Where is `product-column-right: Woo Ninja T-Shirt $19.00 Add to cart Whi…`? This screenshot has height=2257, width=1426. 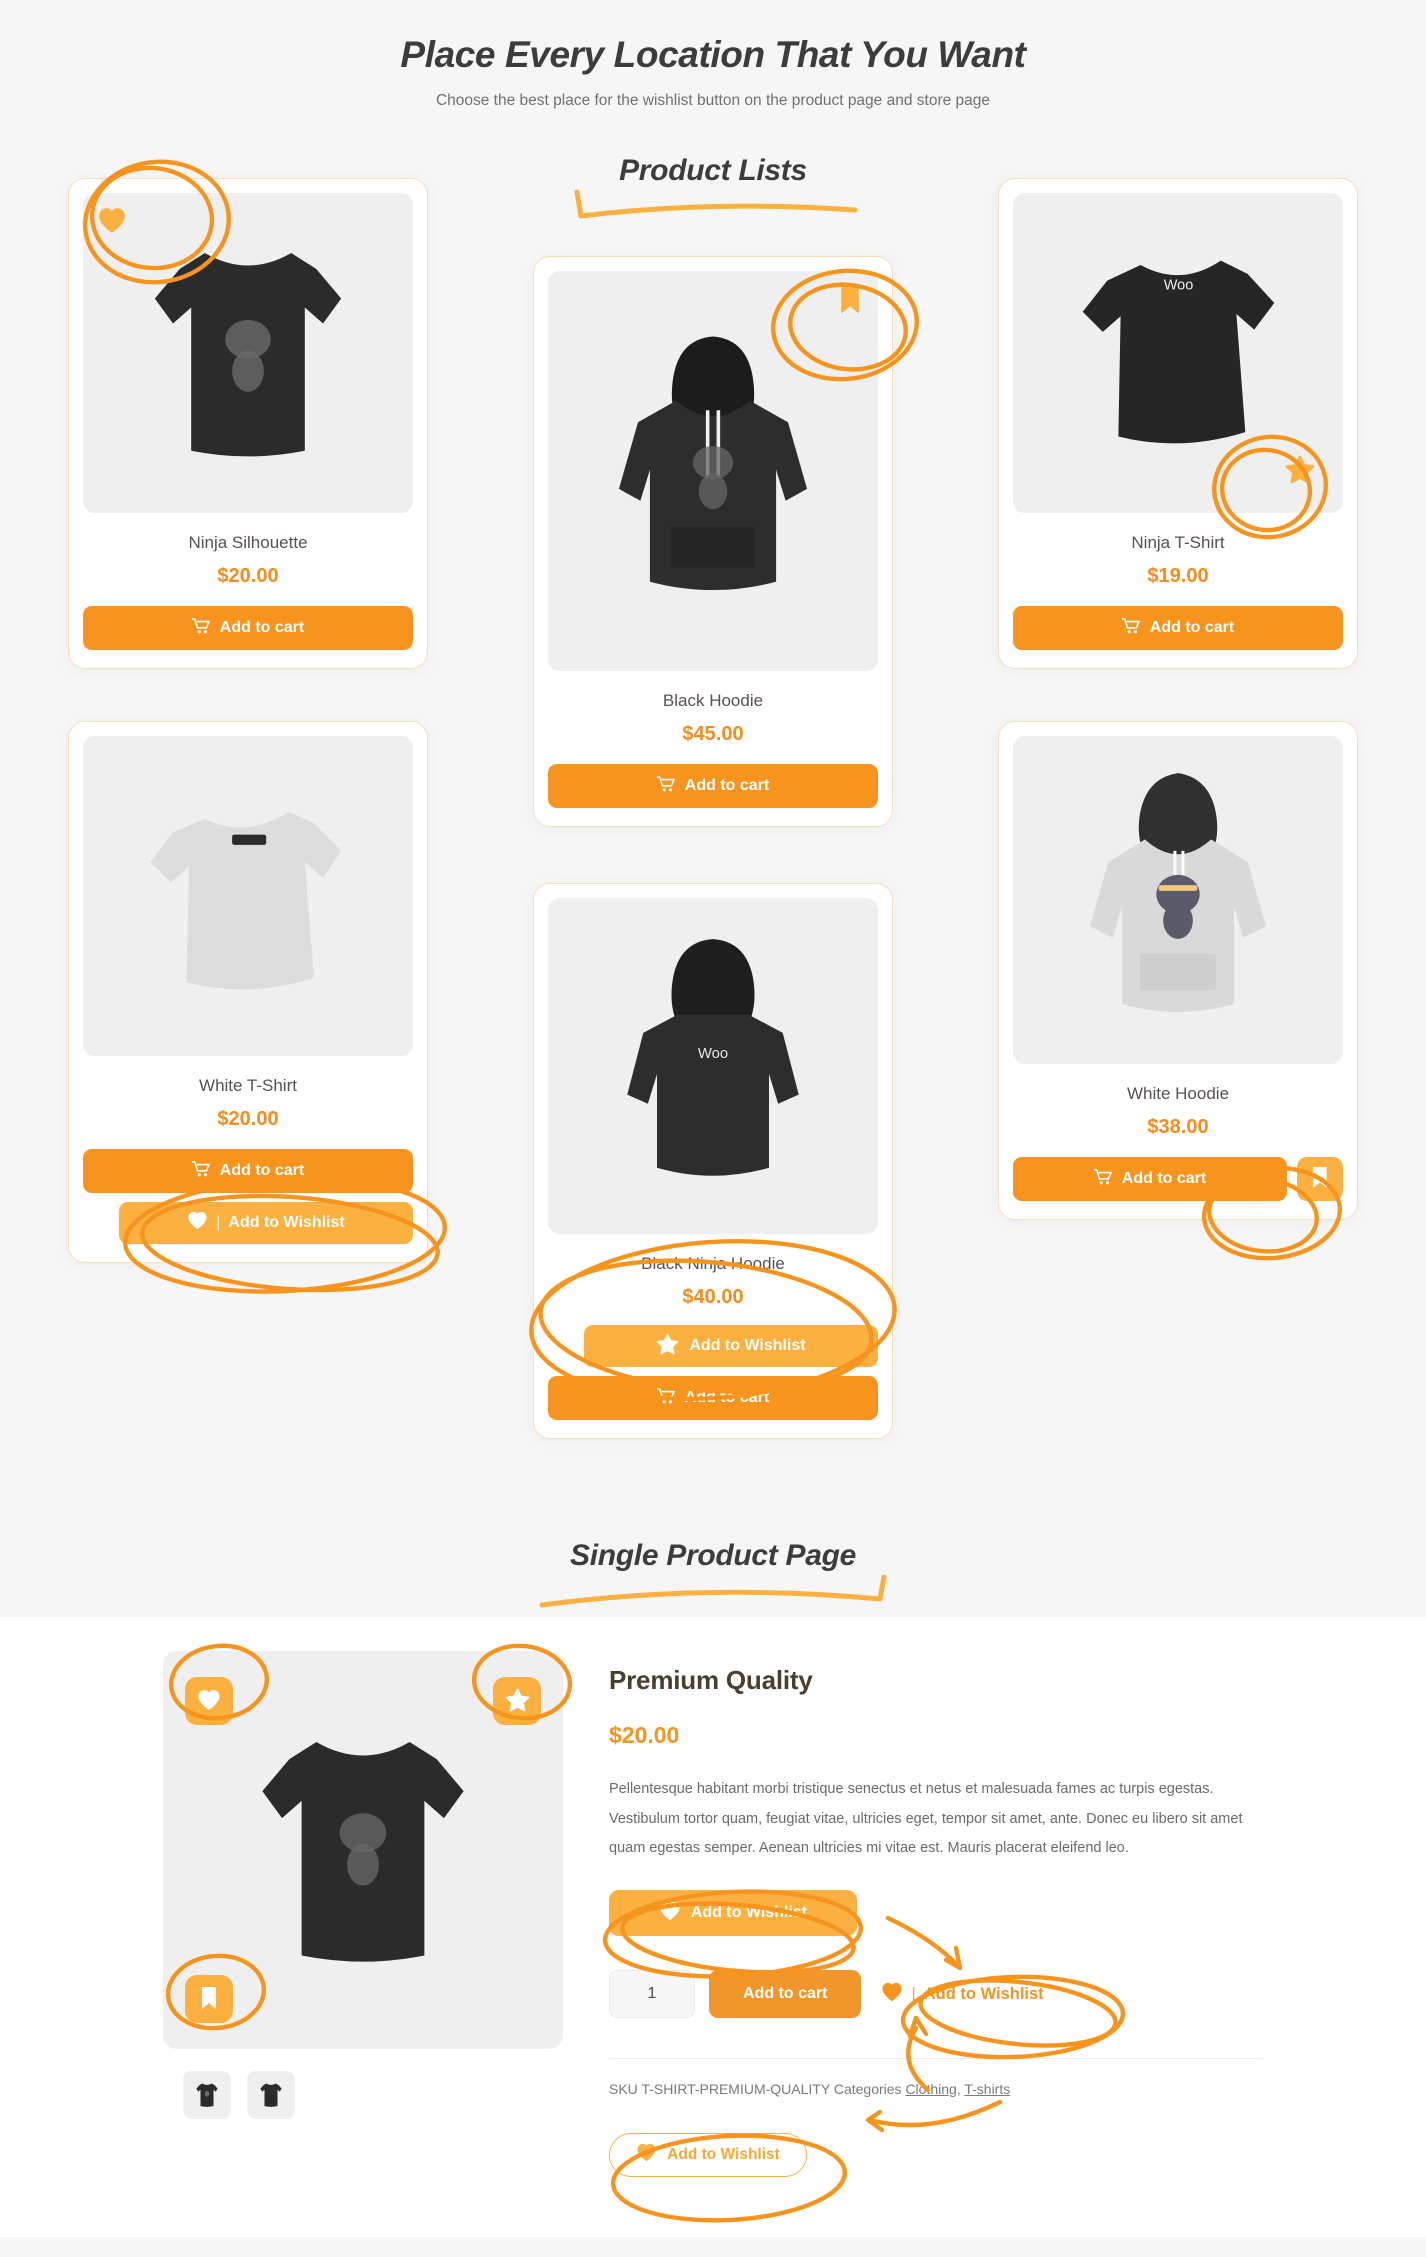
product-column-right: Woo Ninja T-Shirt $19.00 Add to cart Whi… is located at coordinates (1178, 808).